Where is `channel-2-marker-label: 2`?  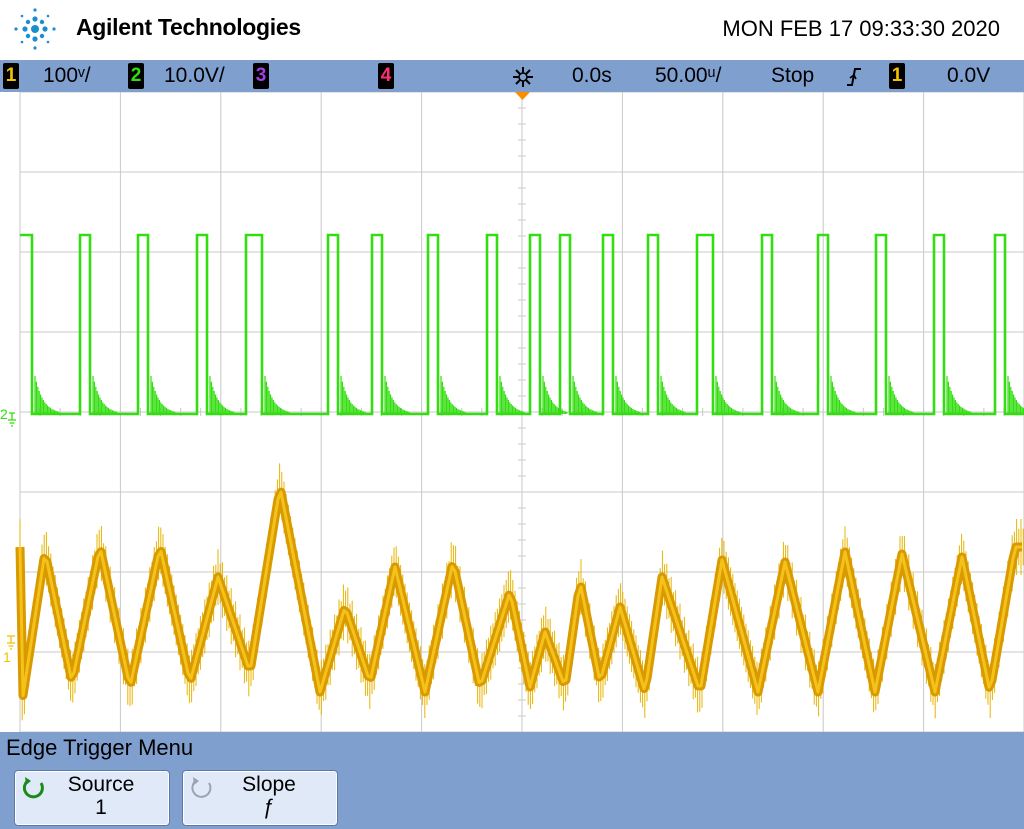
channel-2-marker-label: 2 is located at coordinates (4, 414).